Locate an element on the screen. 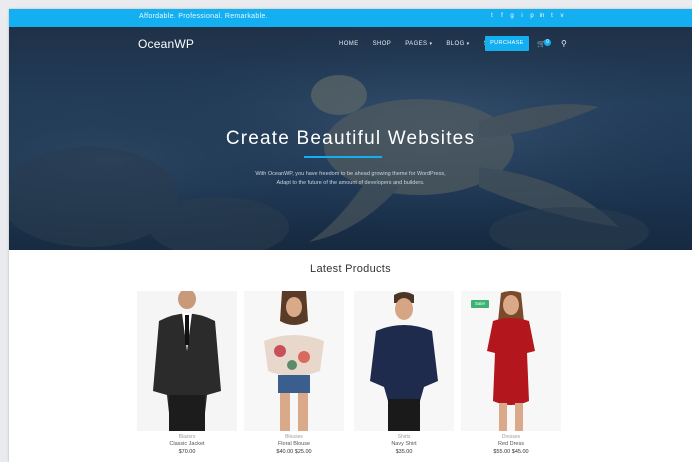  site-logo: OceanWP is located at coordinates (166, 44).